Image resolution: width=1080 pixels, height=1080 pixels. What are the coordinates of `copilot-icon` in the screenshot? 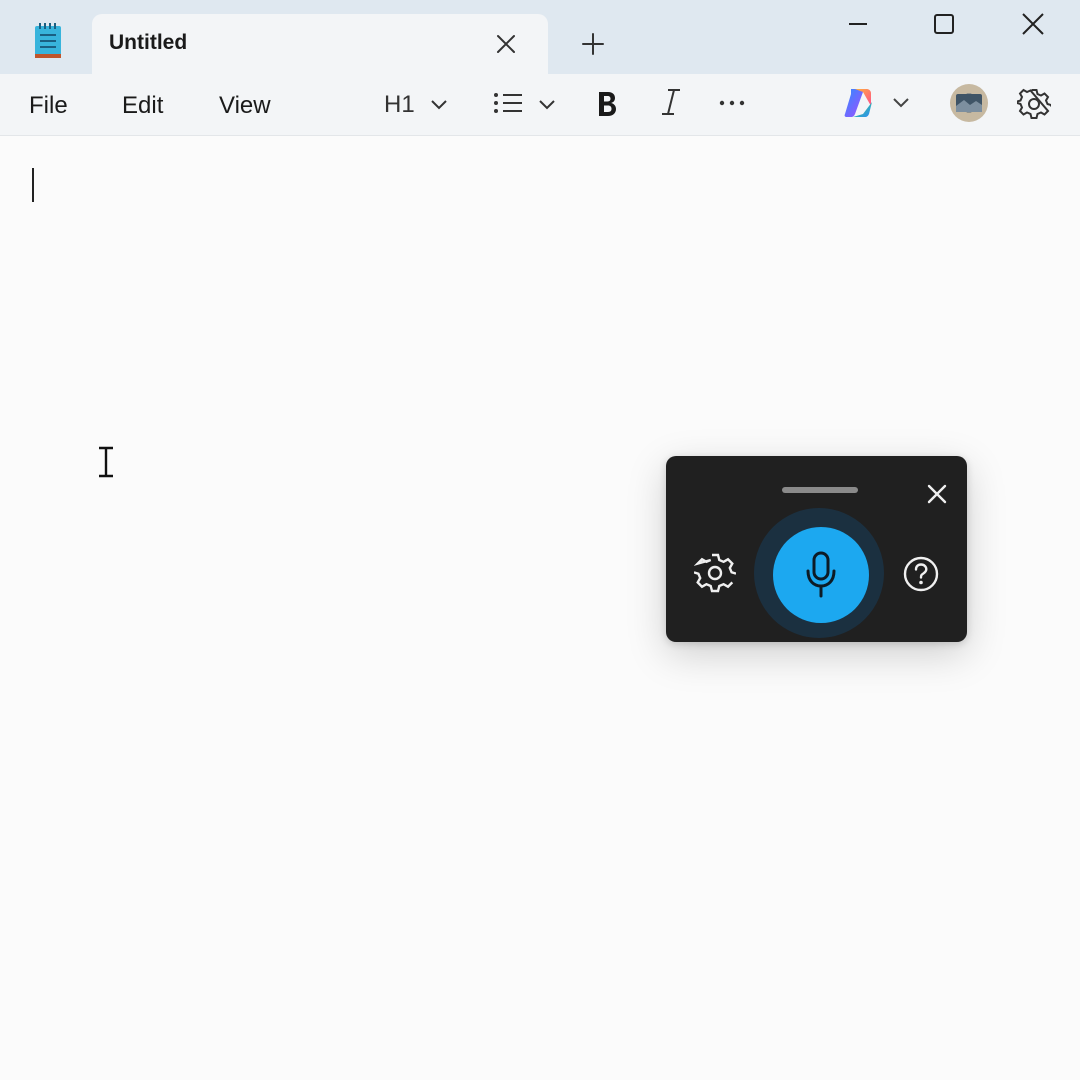 It's located at (858, 103).